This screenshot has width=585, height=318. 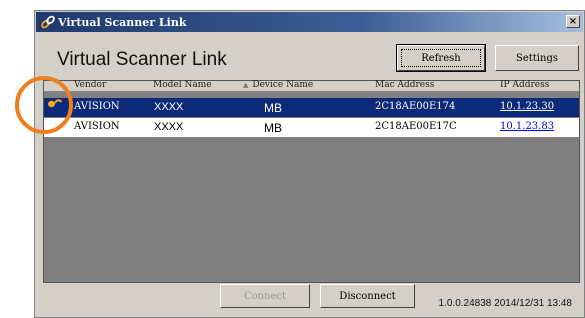 I want to click on column-header-device-name: ▲ Device Name, so click(x=278, y=85).